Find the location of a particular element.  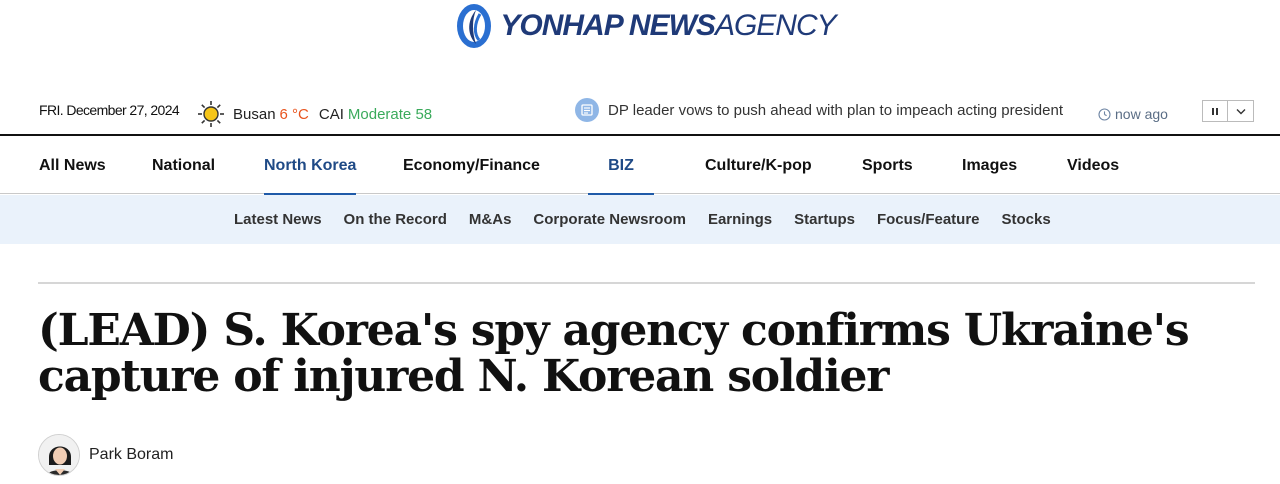

chevron-down-icon is located at coordinates (1240, 111).